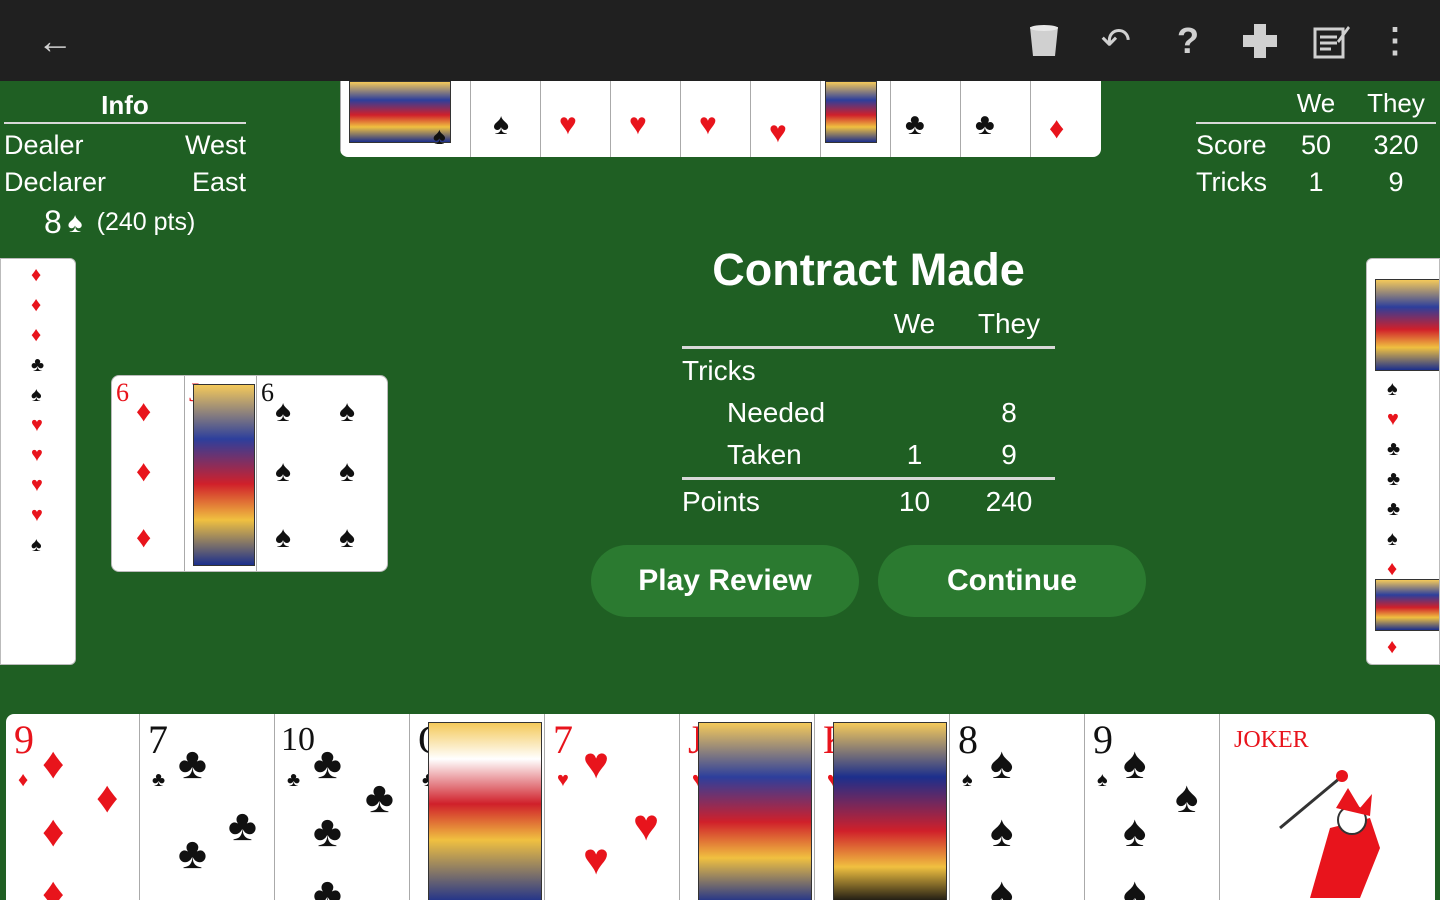  I want to click on score-header: We They, so click(1316, 106).